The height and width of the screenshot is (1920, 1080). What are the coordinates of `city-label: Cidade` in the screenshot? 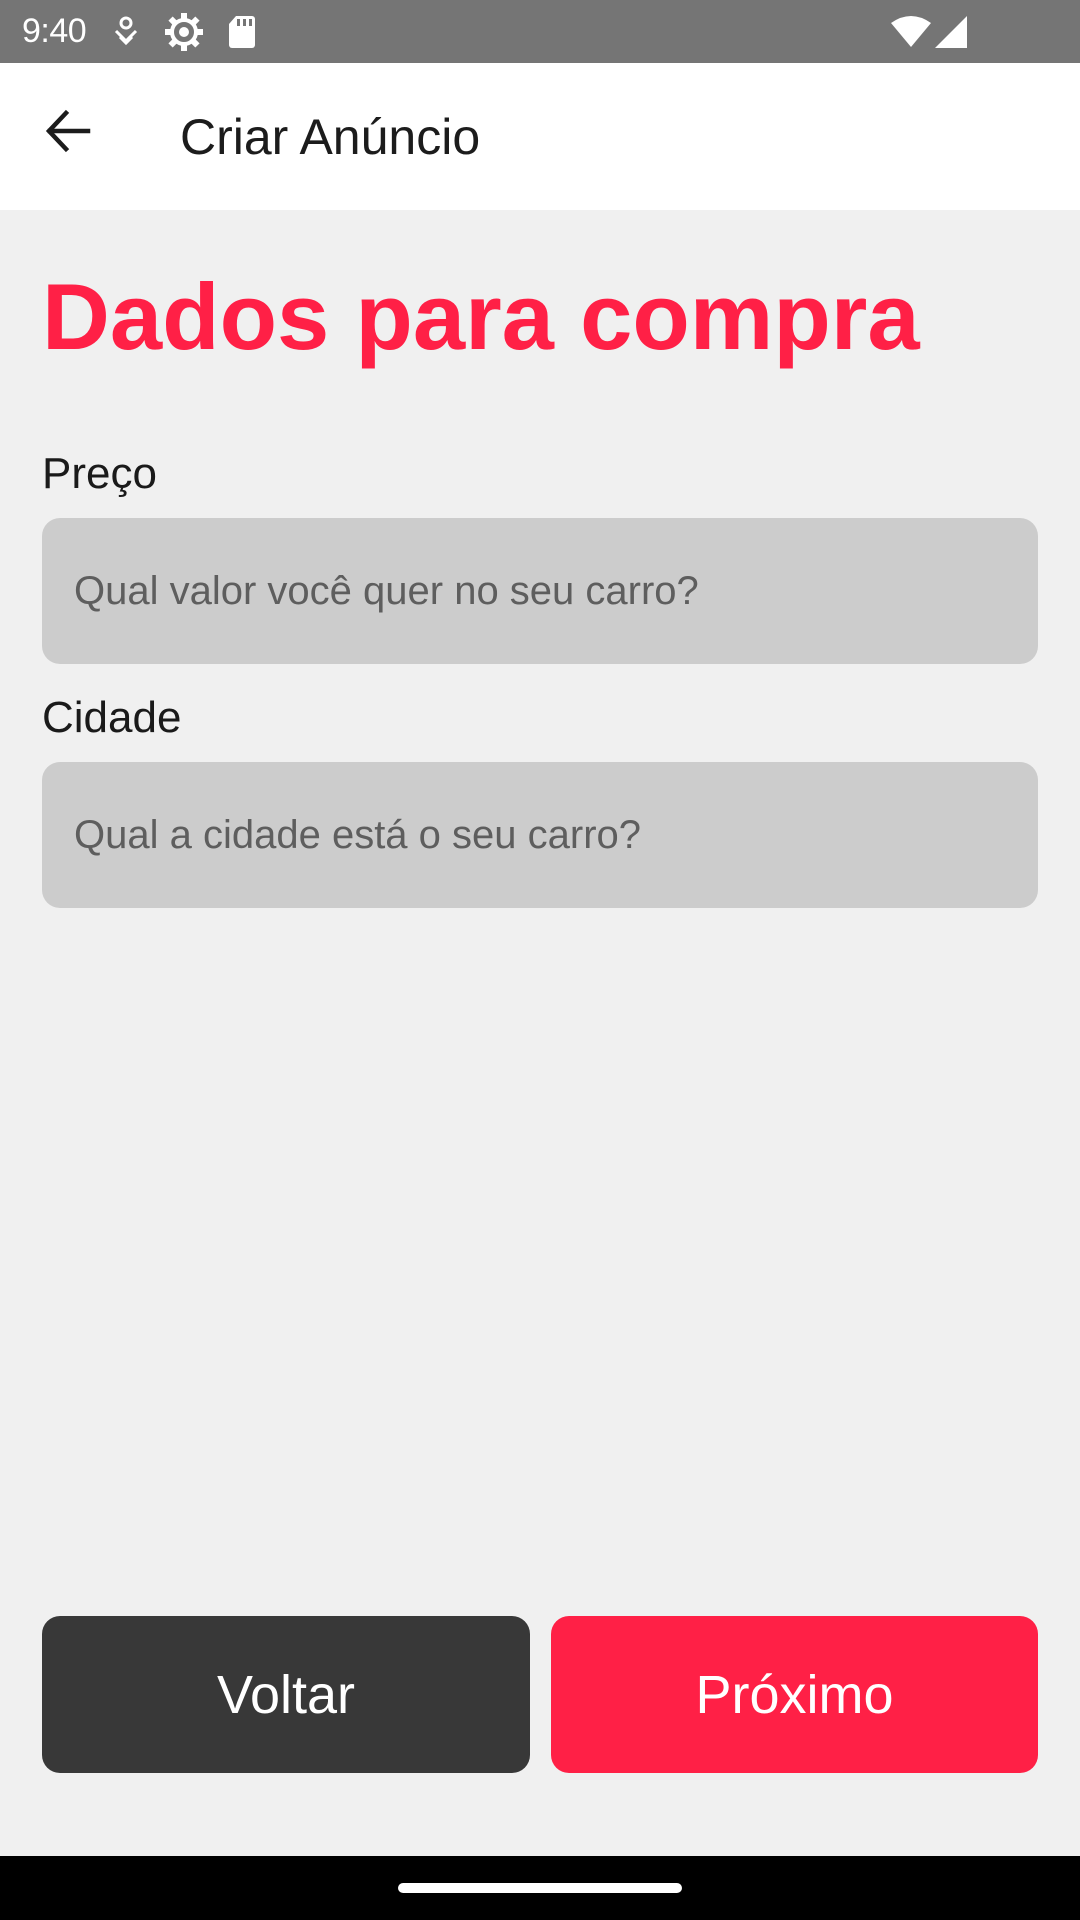 It's located at (112, 717).